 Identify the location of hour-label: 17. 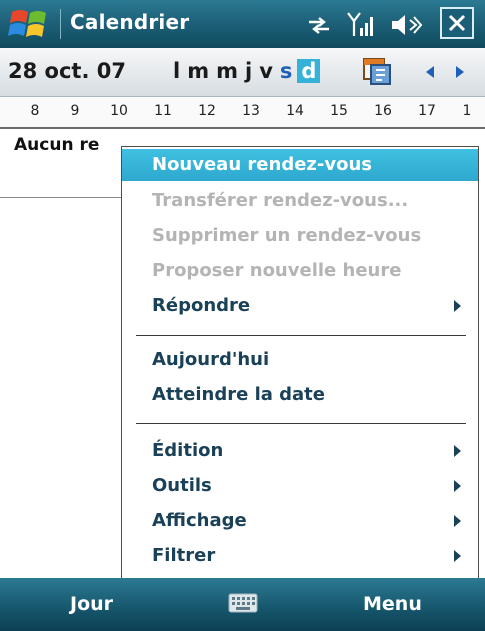
(427, 111).